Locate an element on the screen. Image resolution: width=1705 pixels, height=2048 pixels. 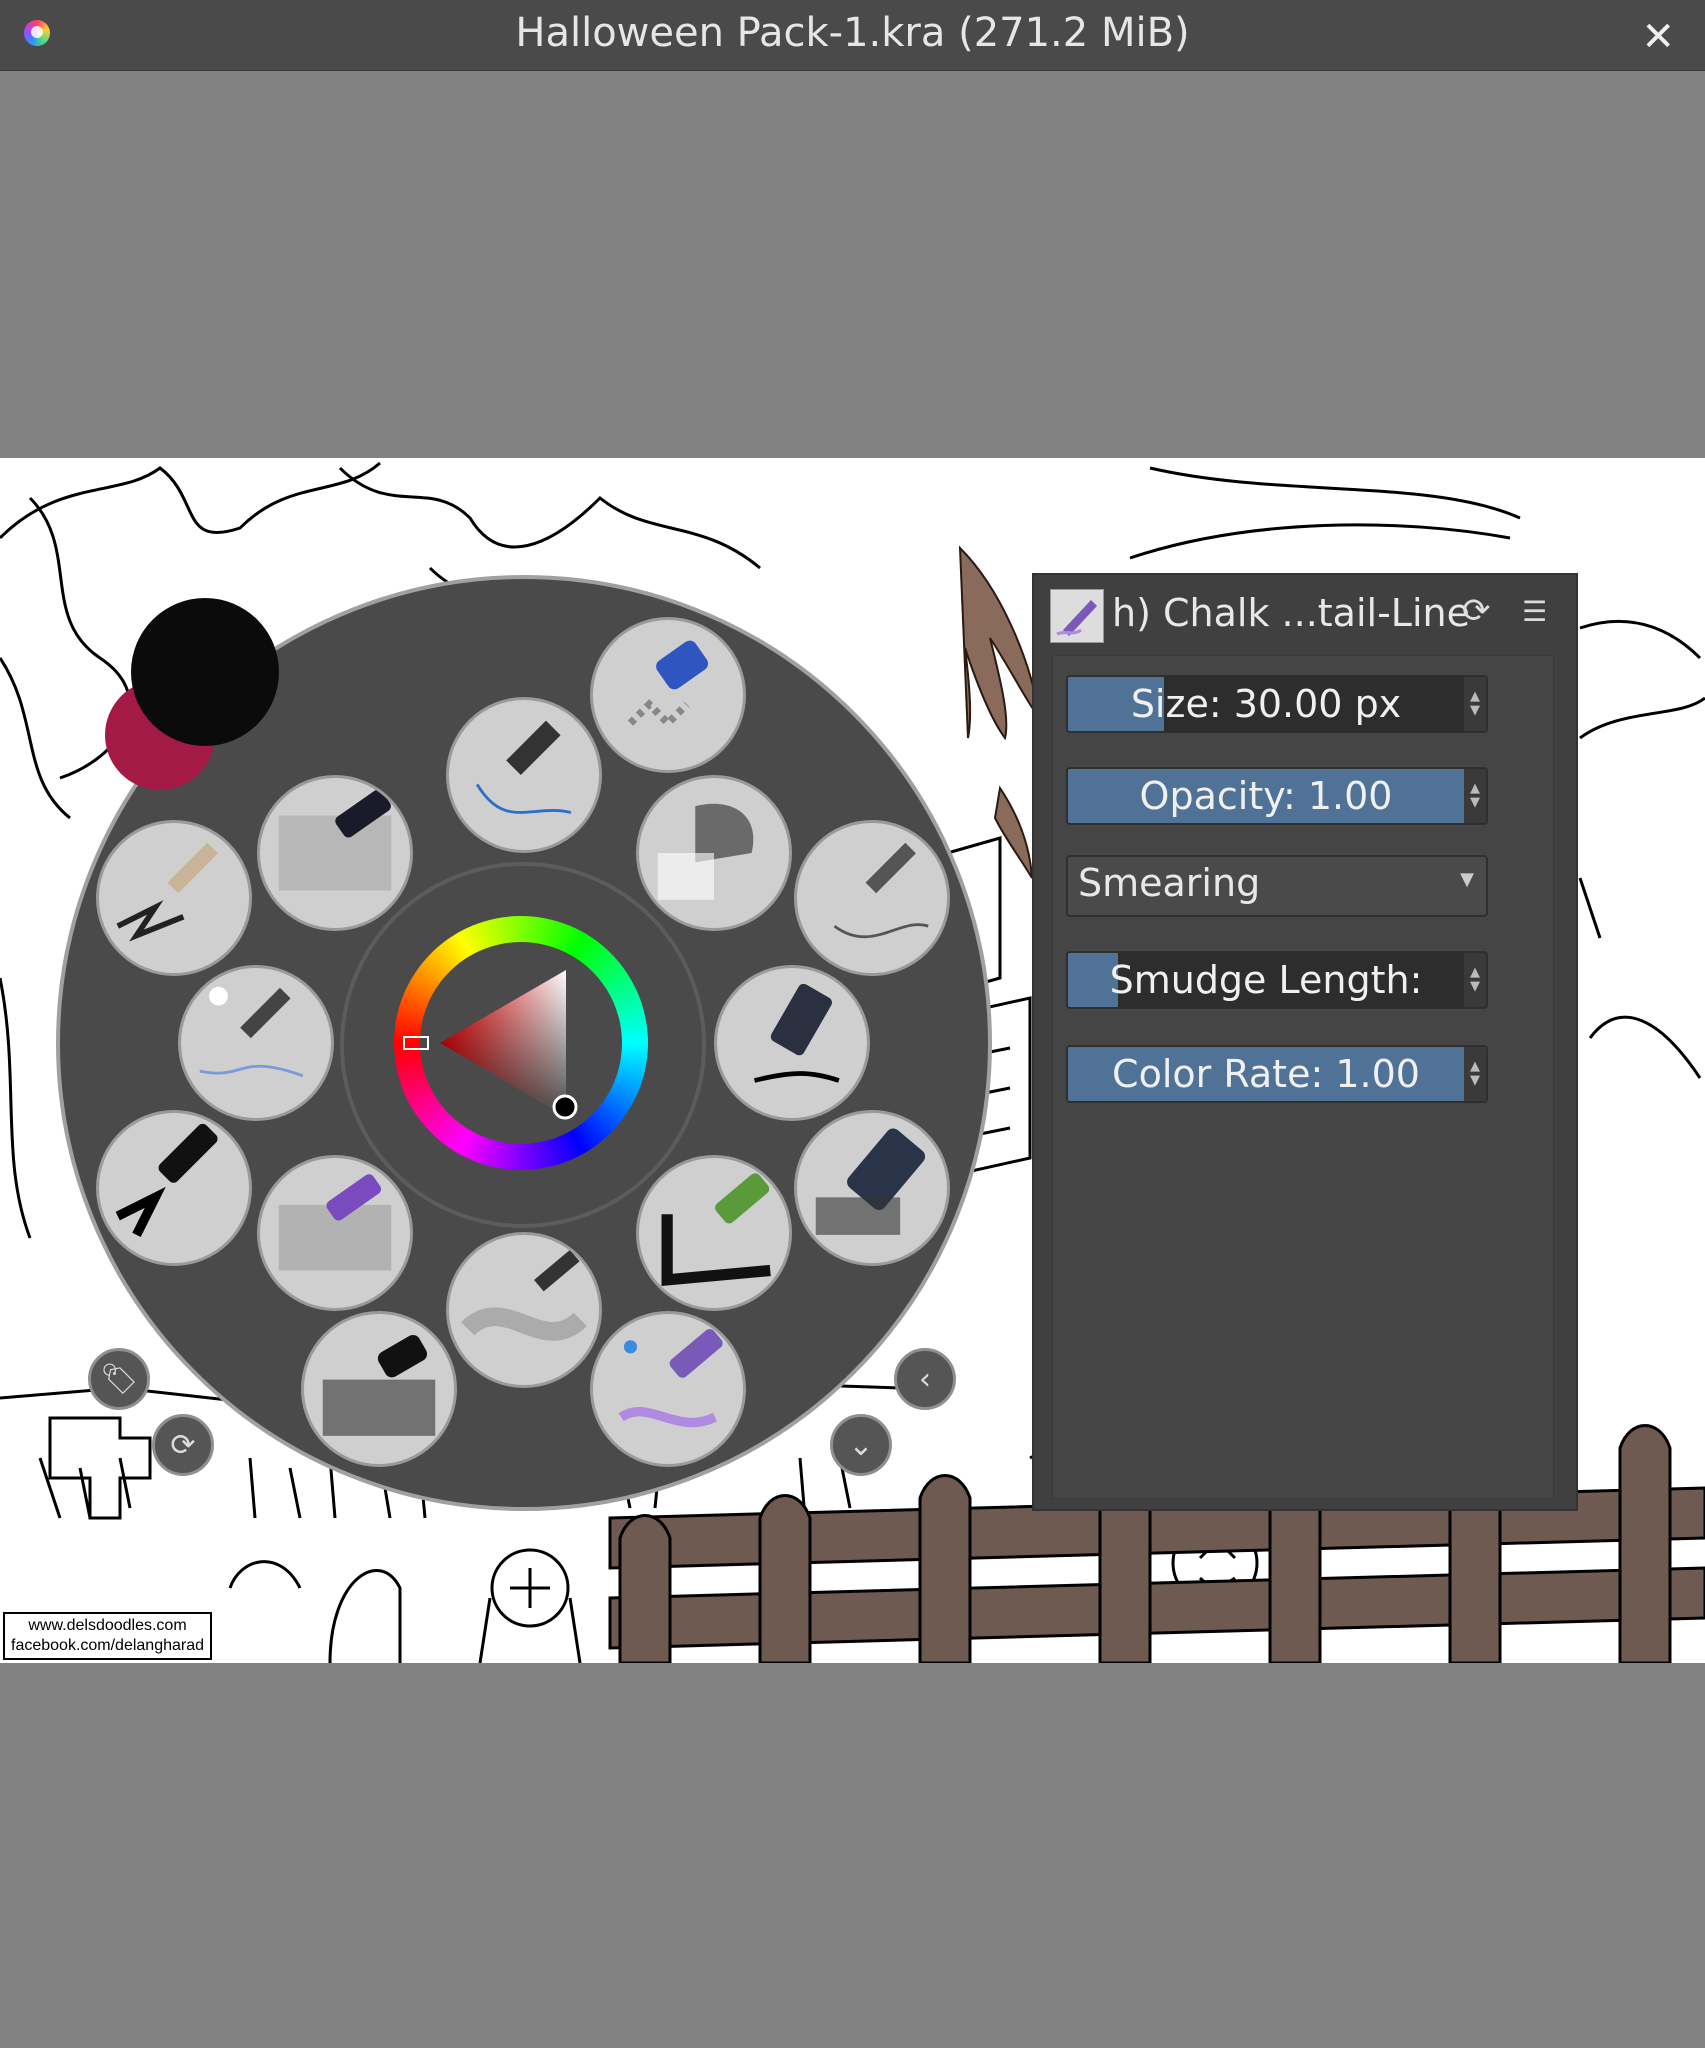
smudge-preset is located at coordinates (524, 1310).